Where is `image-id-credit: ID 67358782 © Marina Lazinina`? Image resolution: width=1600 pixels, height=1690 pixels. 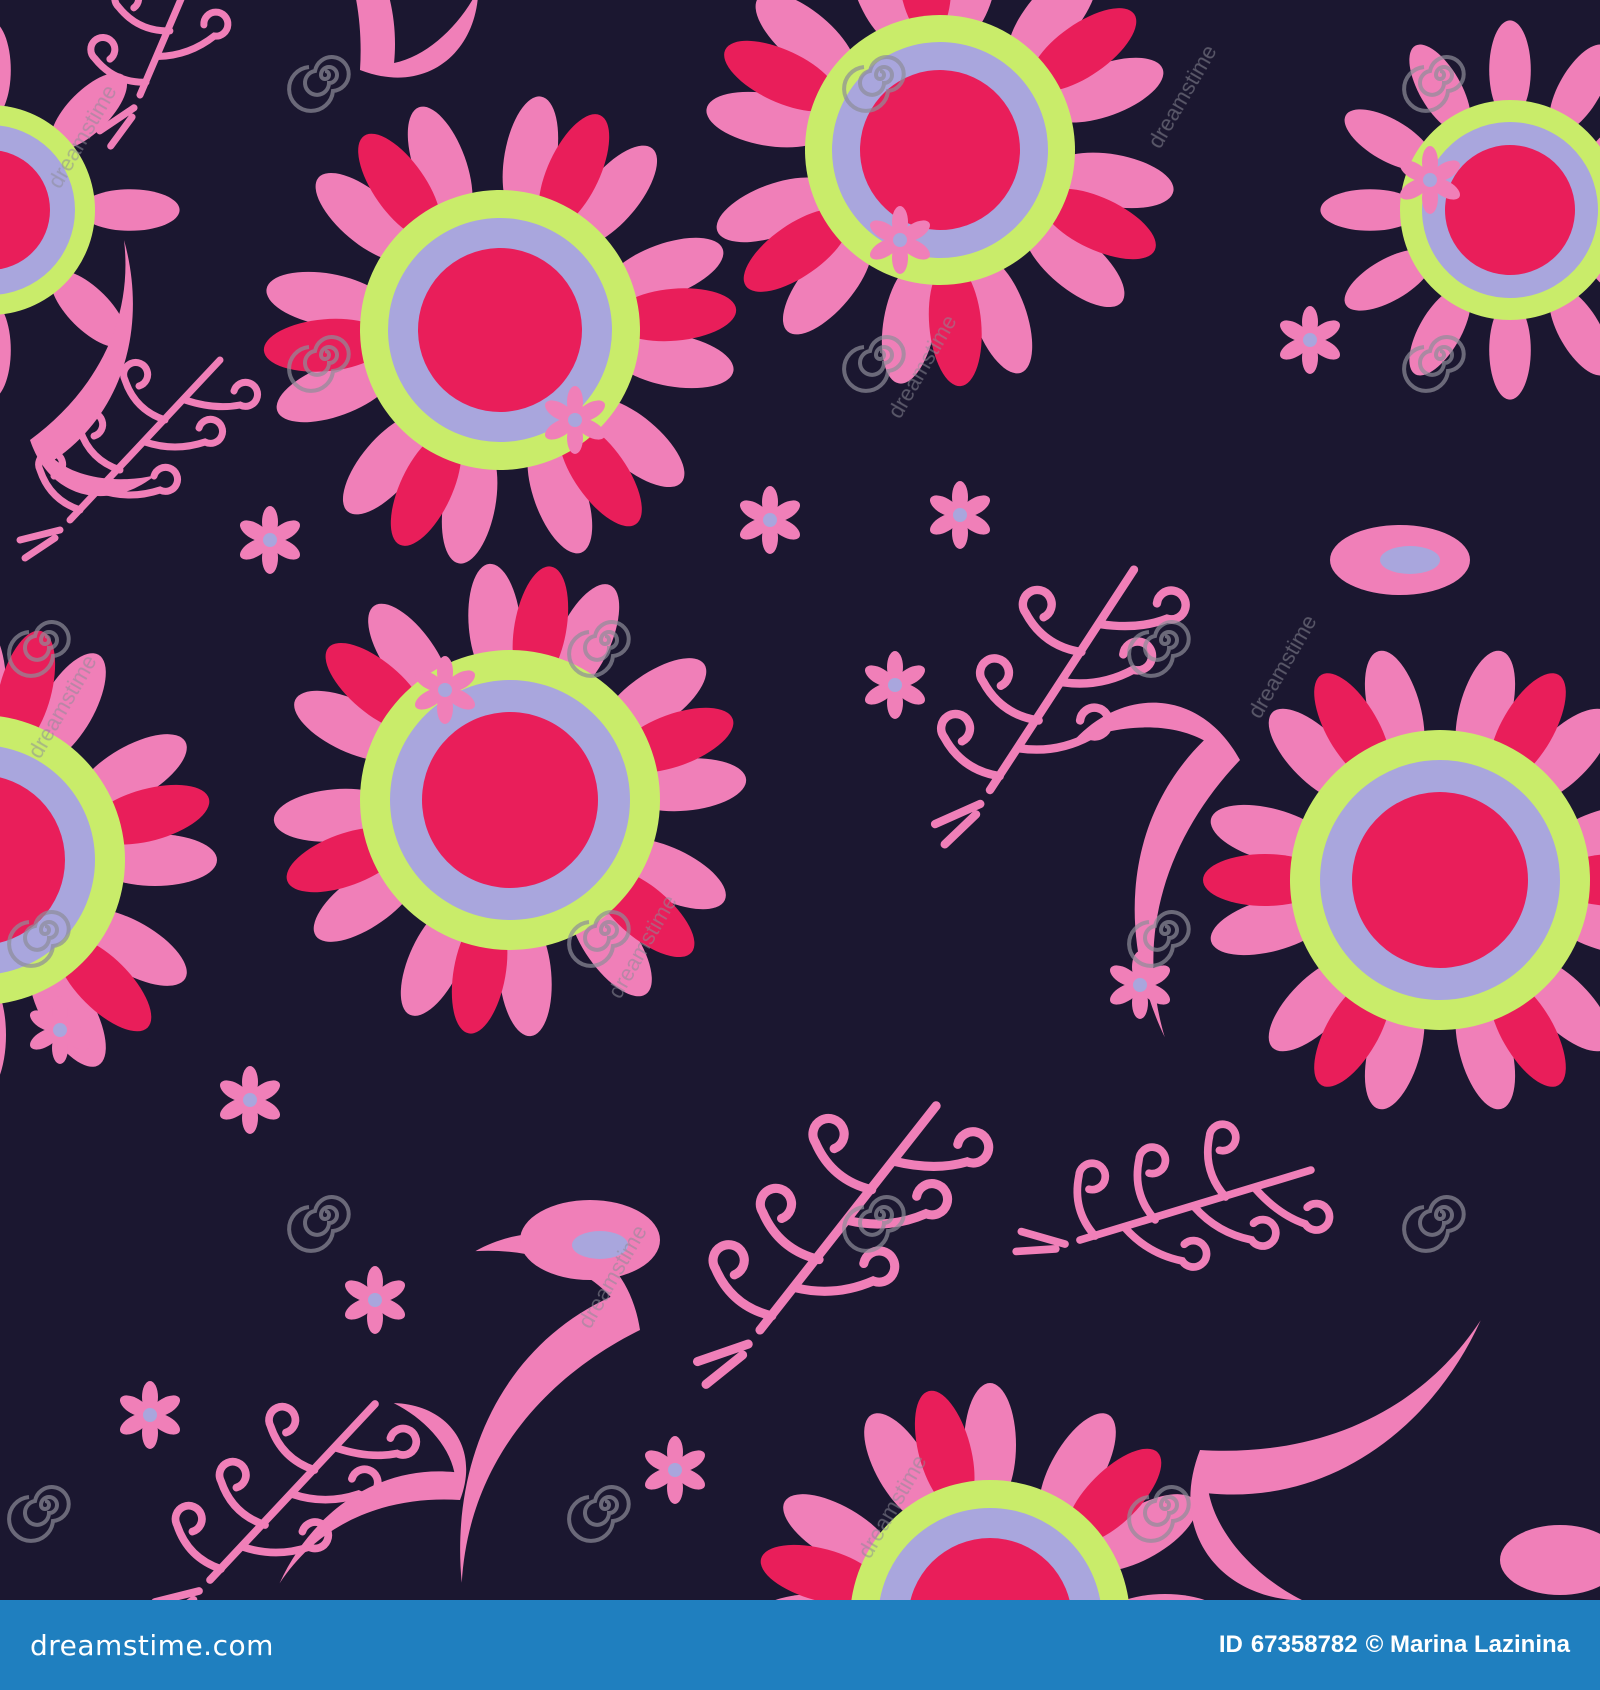 image-id-credit: ID 67358782 © Marina Lazinina is located at coordinates (1394, 1645).